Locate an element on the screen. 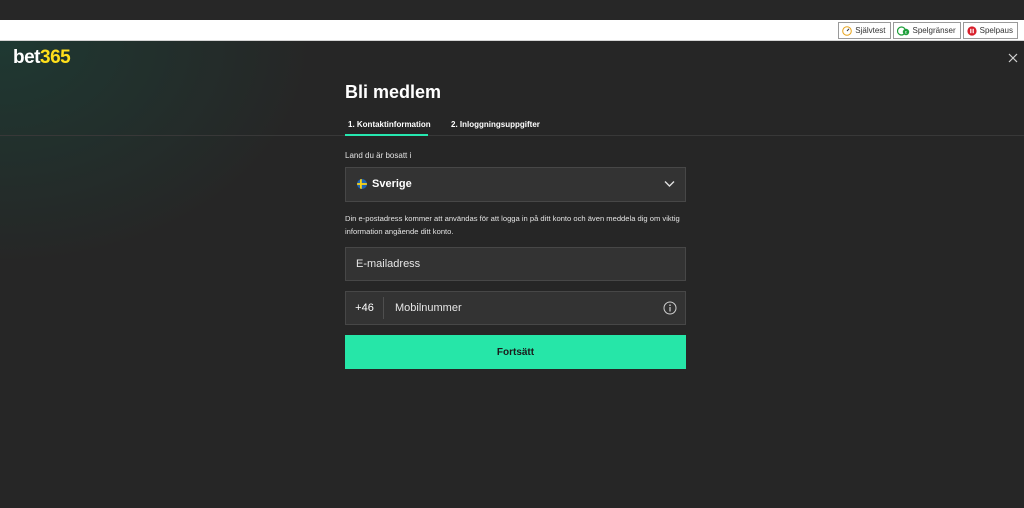 This screenshot has height=508, width=1024. active-tab-indicator is located at coordinates (386, 135).